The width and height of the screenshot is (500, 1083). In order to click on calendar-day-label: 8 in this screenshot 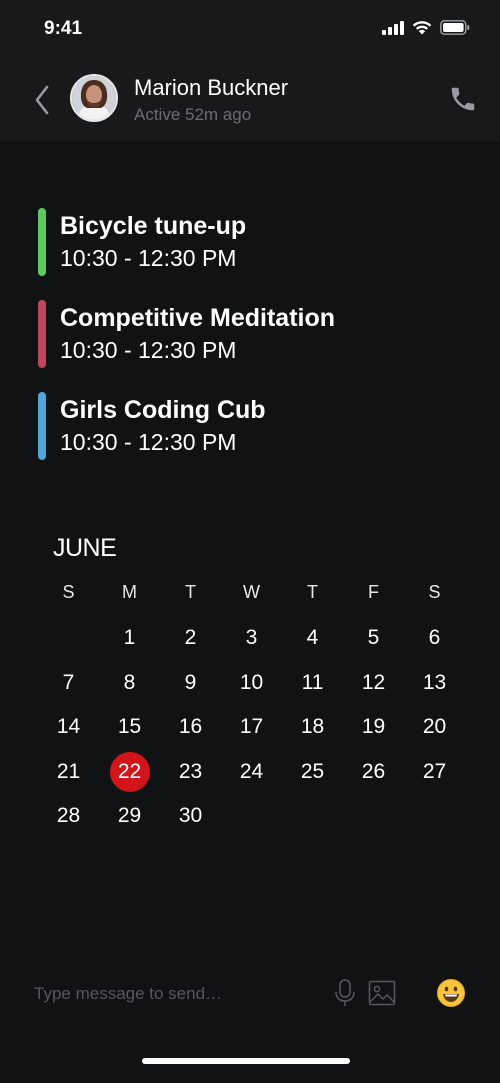, I will do `click(129, 682)`.